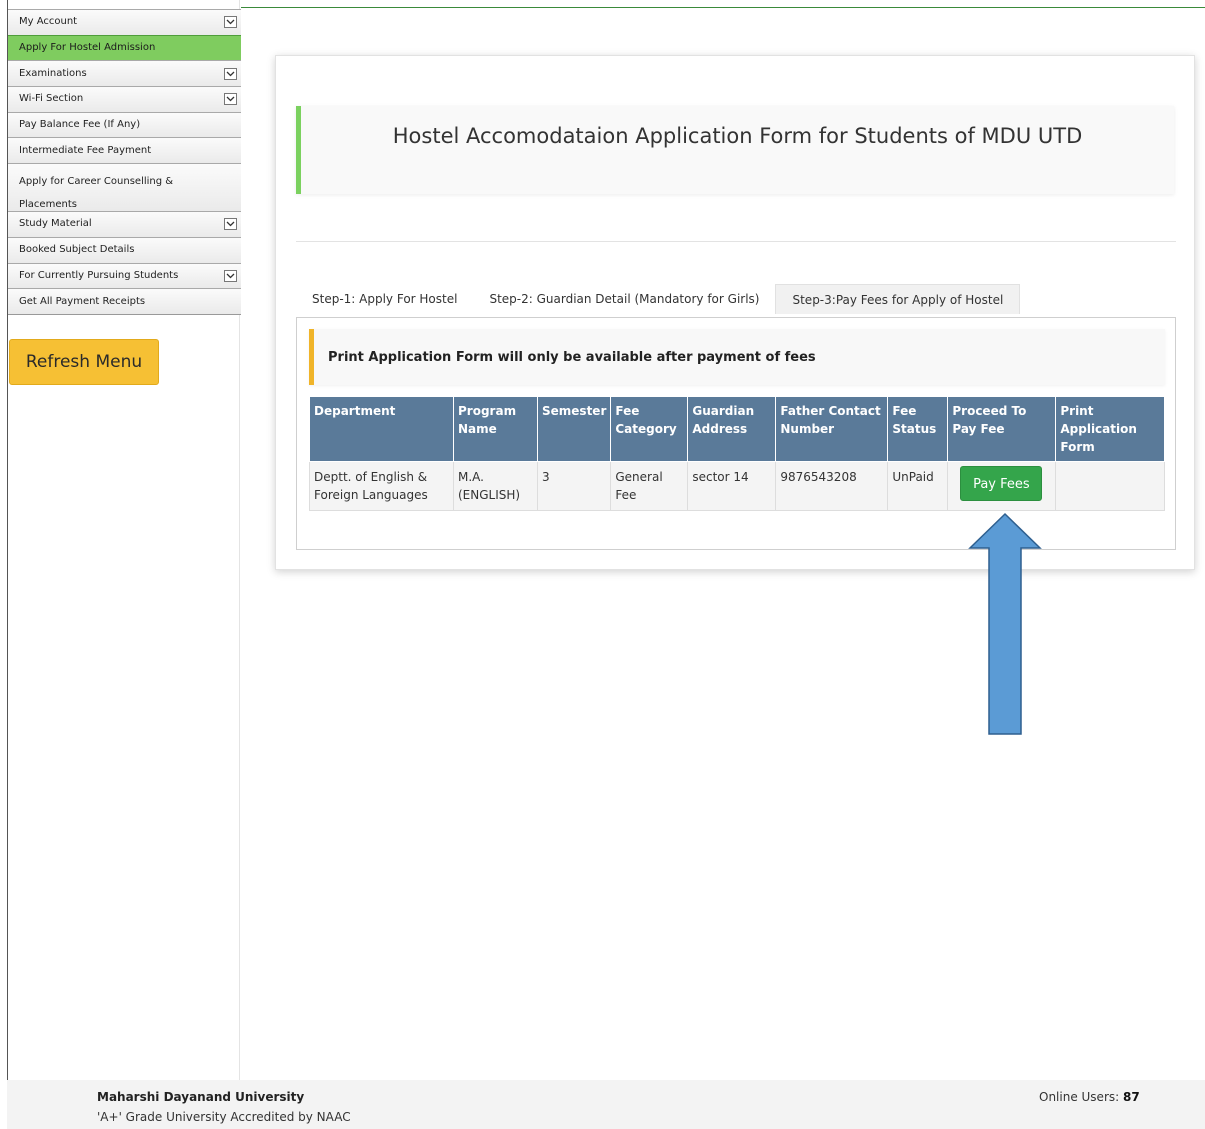  I want to click on university-name: Maharshi Dayanand University, so click(201, 1097).